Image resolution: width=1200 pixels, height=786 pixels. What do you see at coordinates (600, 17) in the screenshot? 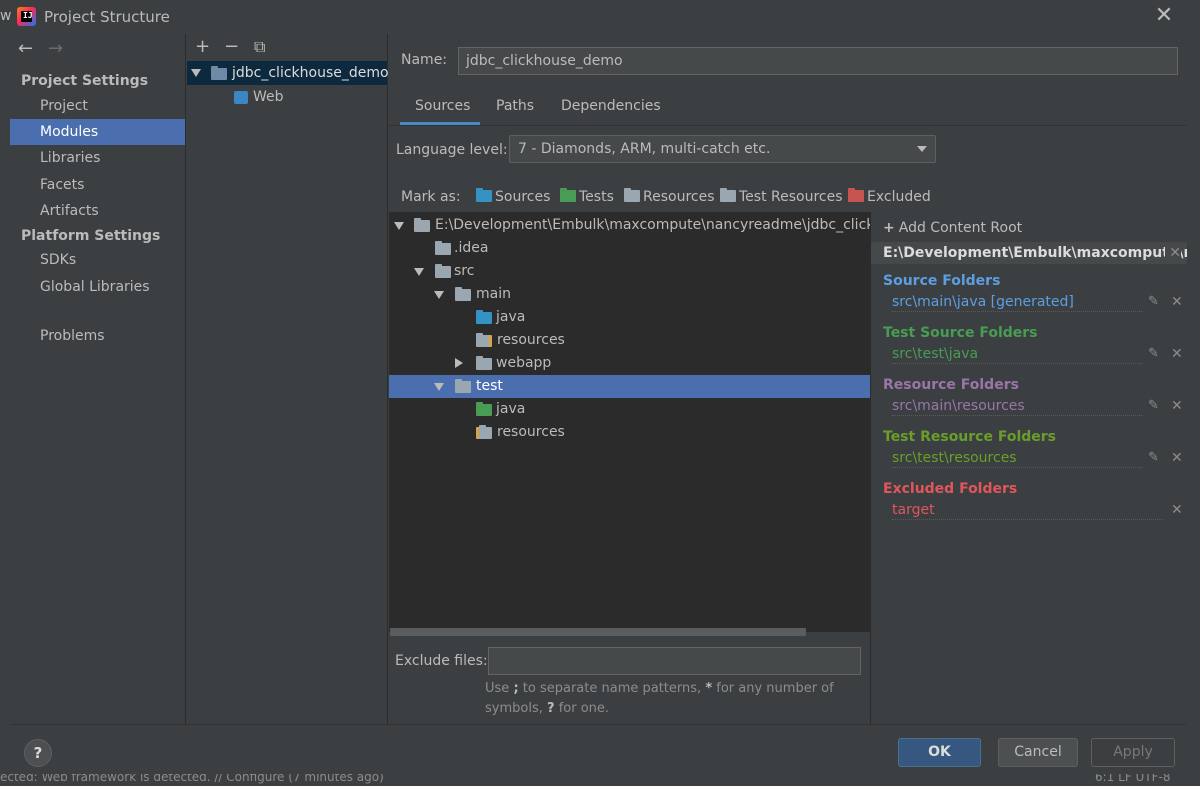
I see `title-bar: w IJ Project Structure ✕` at bounding box center [600, 17].